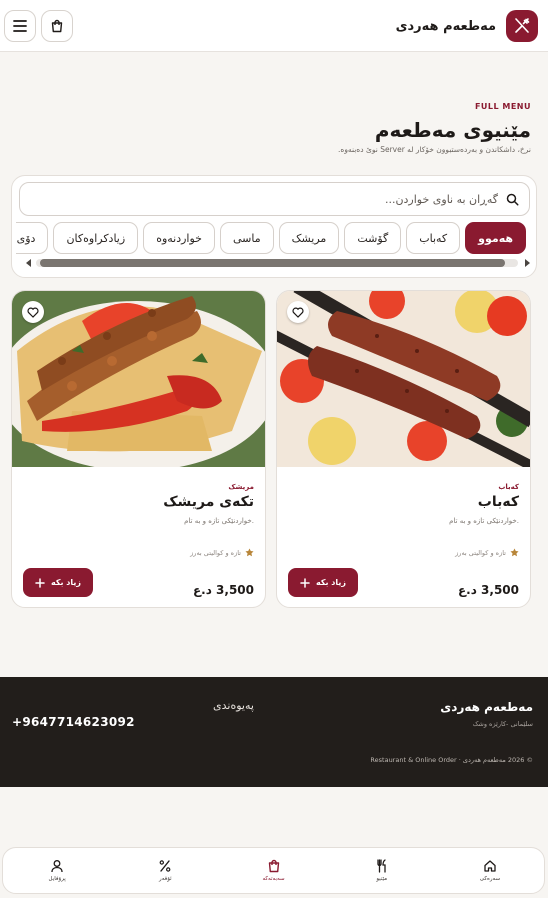 The width and height of the screenshot is (548, 898). What do you see at coordinates (486, 707) in the screenshot?
I see `footer-brand: مەطعەم هەردی` at bounding box center [486, 707].